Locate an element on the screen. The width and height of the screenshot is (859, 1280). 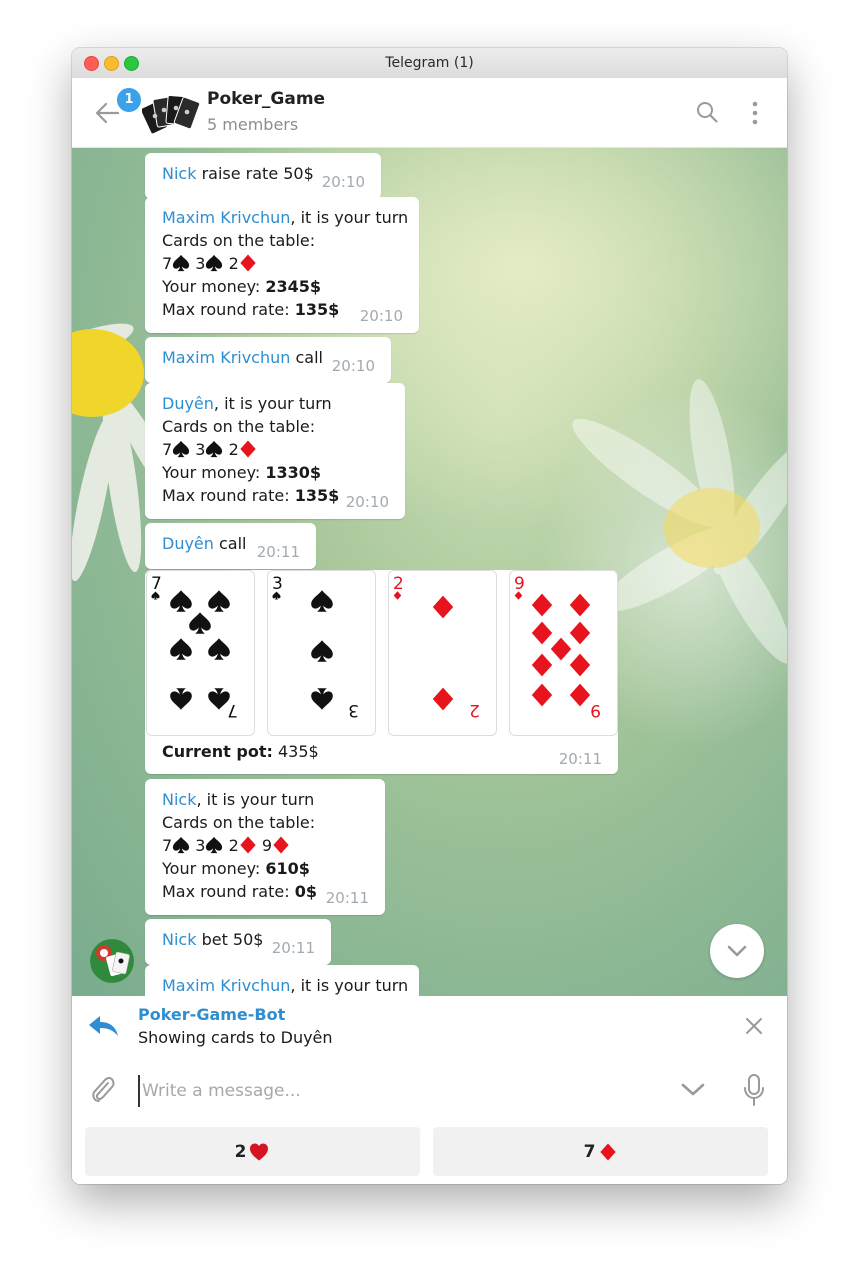
heart-icon is located at coordinates (259, 1152).